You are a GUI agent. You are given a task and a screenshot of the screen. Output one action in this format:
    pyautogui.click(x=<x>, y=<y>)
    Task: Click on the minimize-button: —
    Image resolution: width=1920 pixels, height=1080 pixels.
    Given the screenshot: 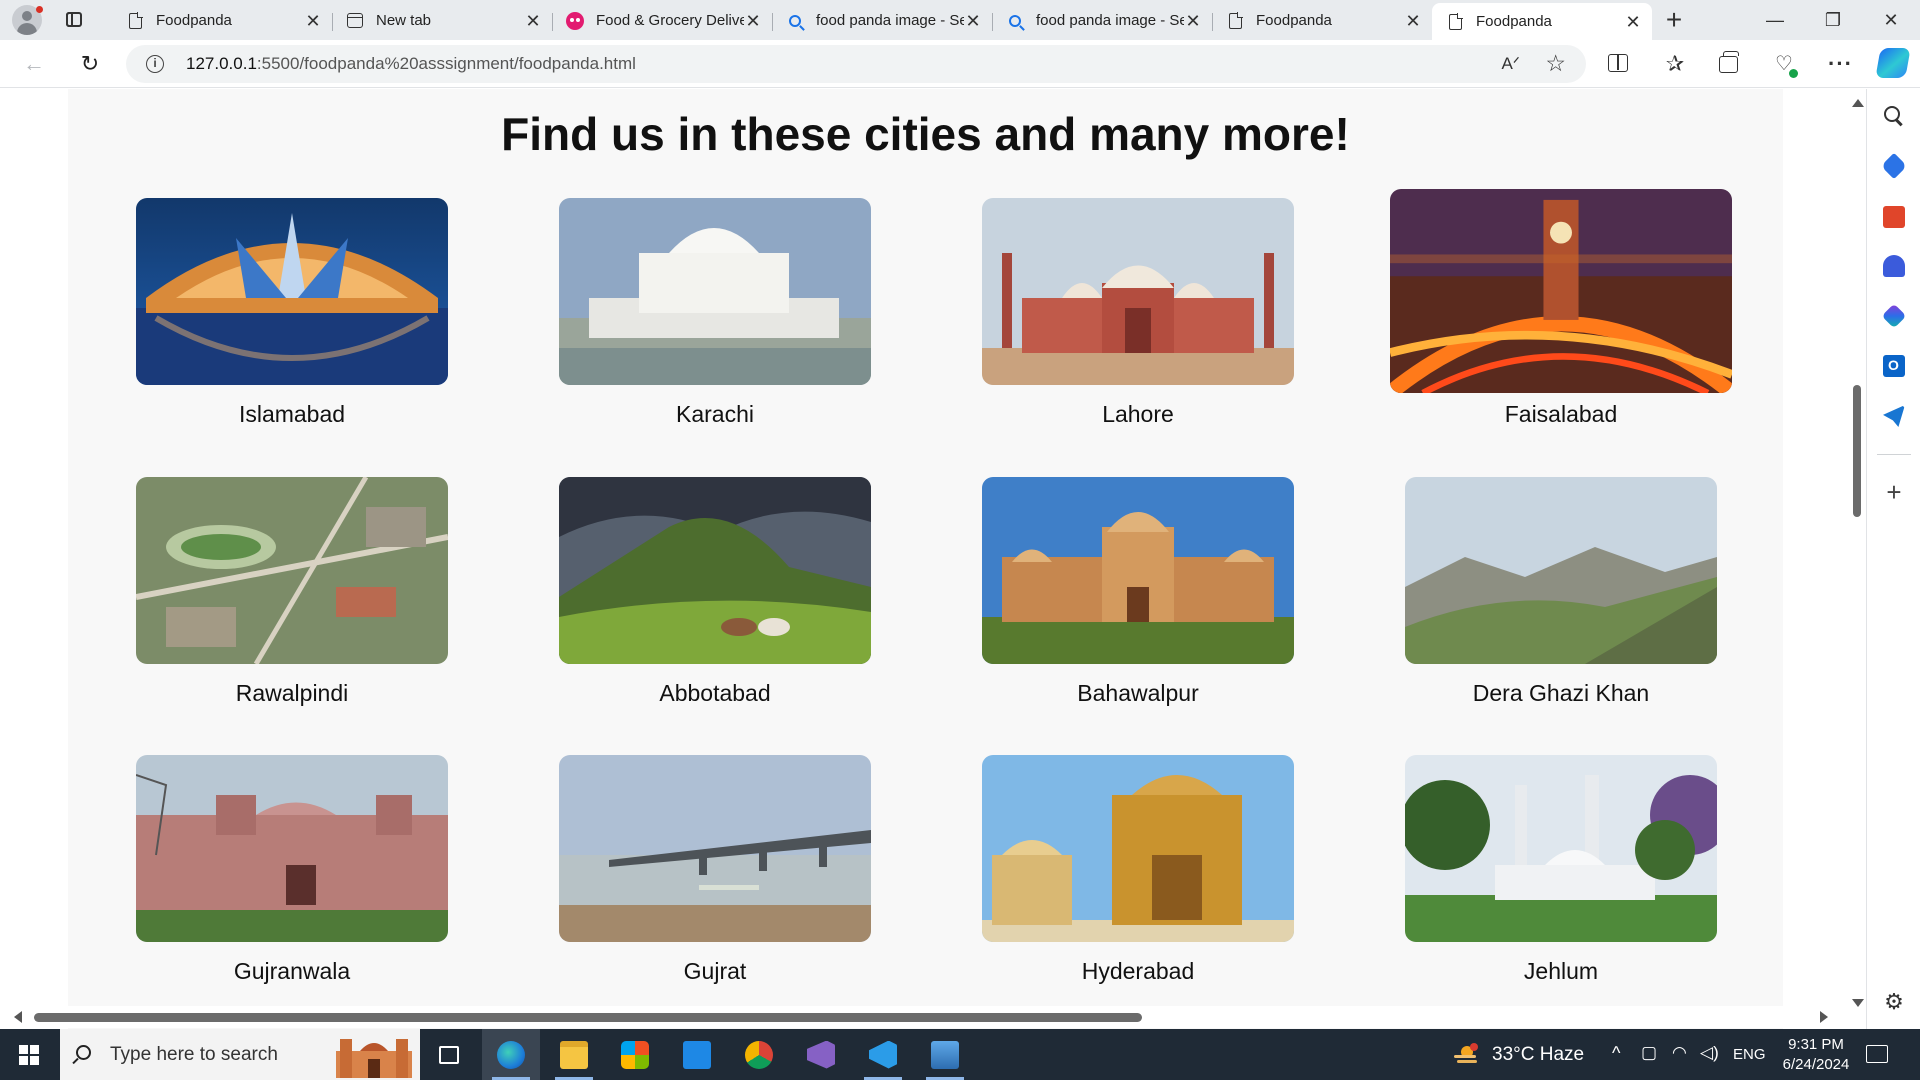 What is the action you would take?
    pyautogui.click(x=1775, y=20)
    